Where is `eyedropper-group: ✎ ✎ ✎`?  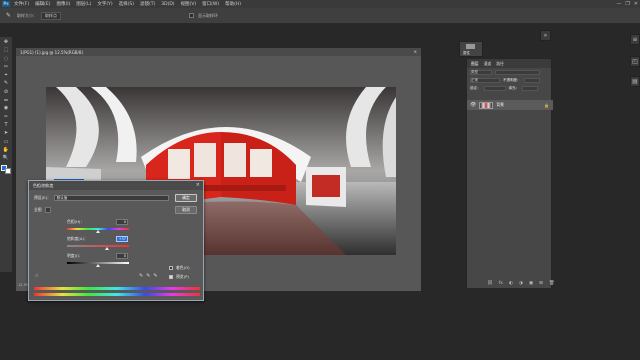
eyedropper-group: ✎ ✎ ✎ is located at coordinates (148, 276).